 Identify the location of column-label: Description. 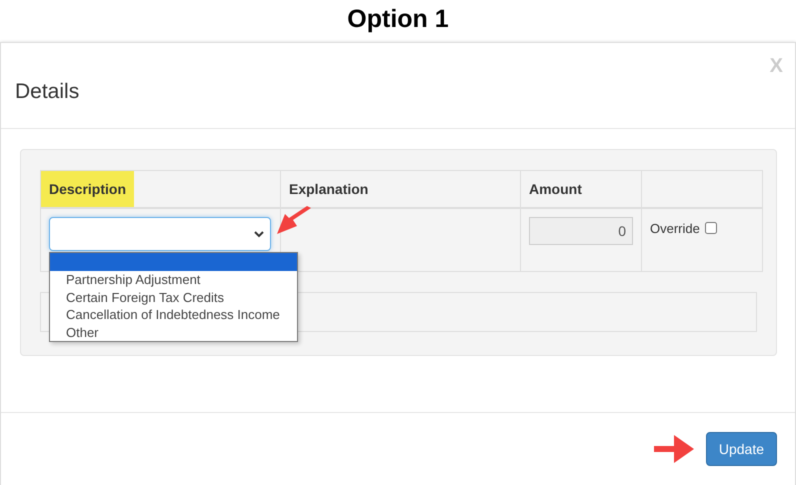
(87, 189).